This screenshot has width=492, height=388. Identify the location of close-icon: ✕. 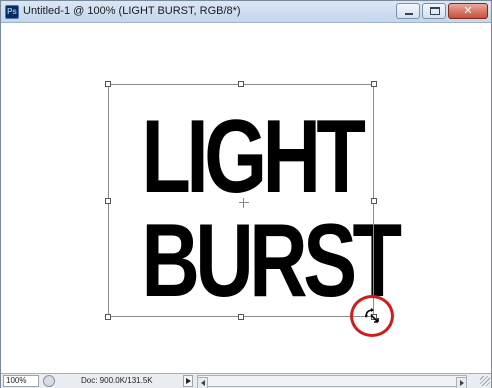
(468, 10).